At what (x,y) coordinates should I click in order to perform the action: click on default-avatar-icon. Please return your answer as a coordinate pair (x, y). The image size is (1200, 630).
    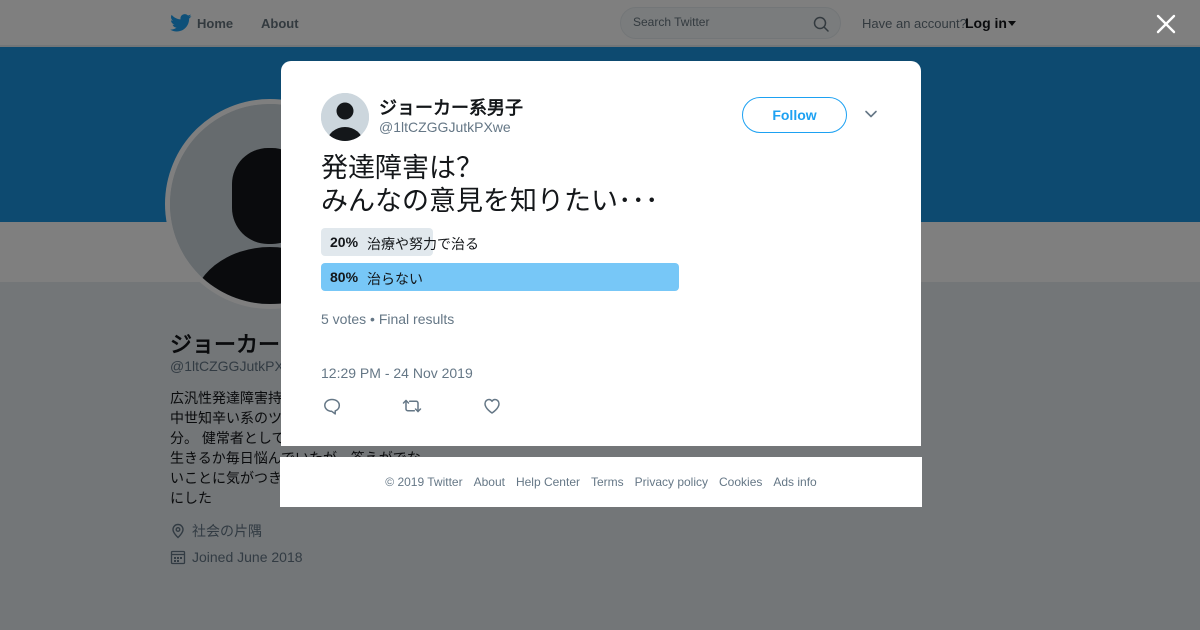
    Looking at the image, I should click on (345, 117).